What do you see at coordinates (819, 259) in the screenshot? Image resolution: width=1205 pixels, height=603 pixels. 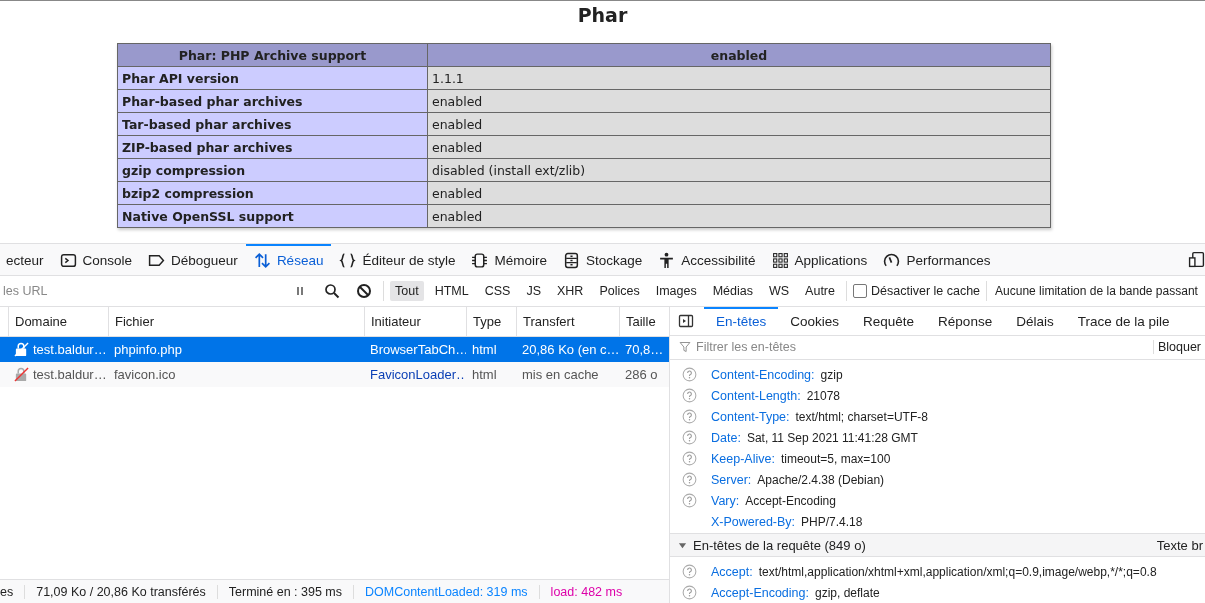 I see `devtools-tab: Applications` at bounding box center [819, 259].